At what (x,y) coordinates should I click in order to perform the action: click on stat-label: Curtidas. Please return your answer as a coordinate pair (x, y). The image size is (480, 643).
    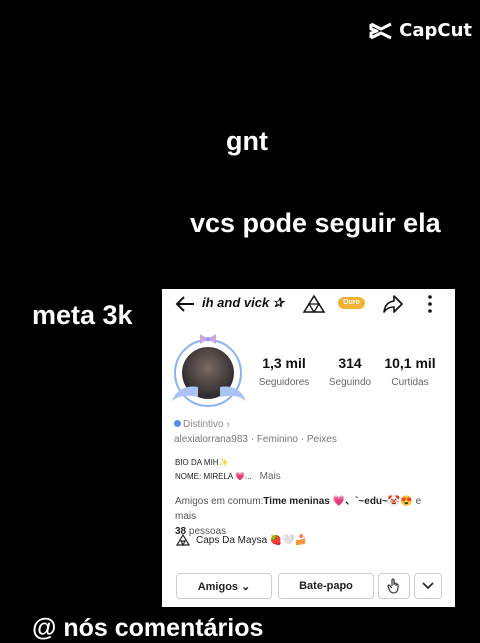
    Looking at the image, I should click on (410, 382).